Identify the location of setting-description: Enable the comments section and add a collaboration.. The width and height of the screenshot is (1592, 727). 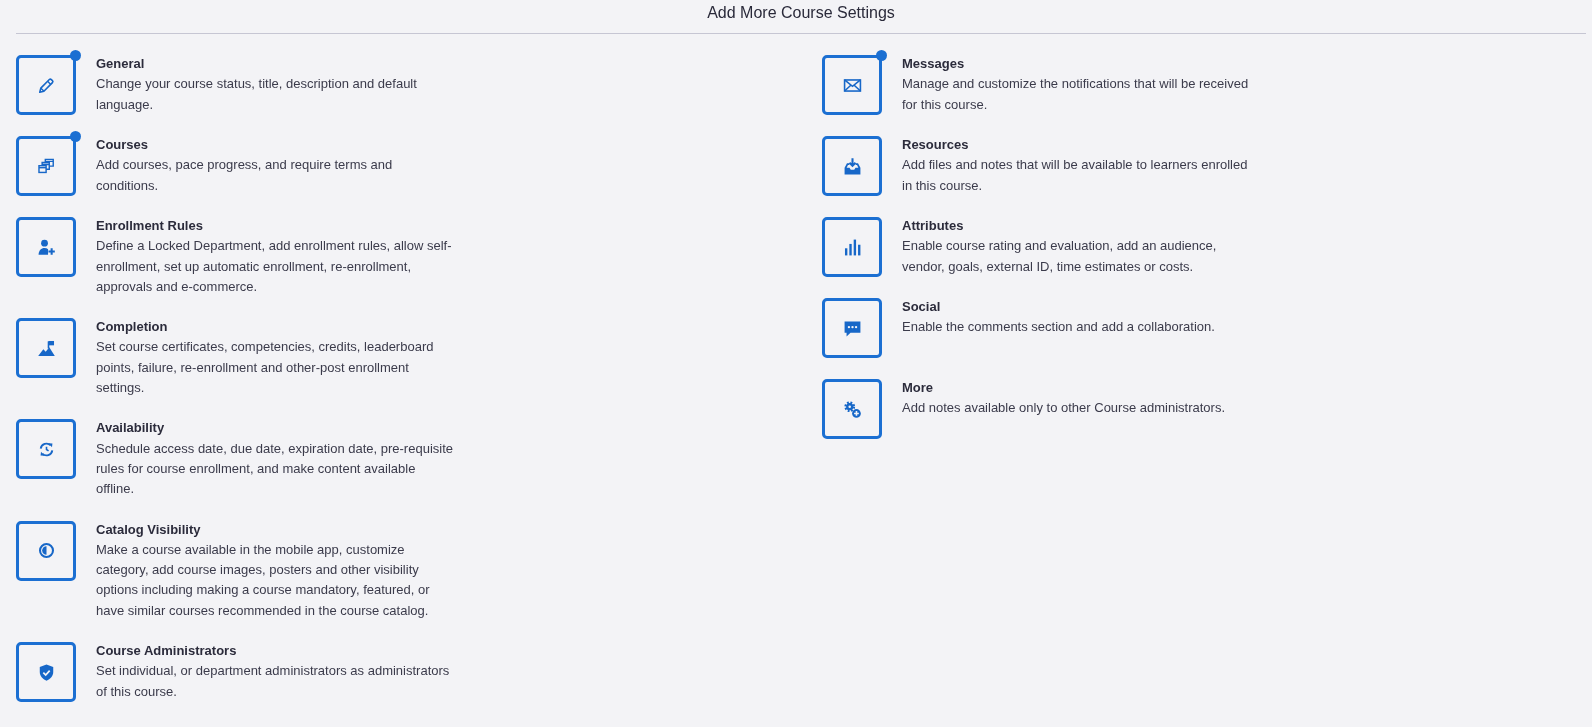
(1059, 327).